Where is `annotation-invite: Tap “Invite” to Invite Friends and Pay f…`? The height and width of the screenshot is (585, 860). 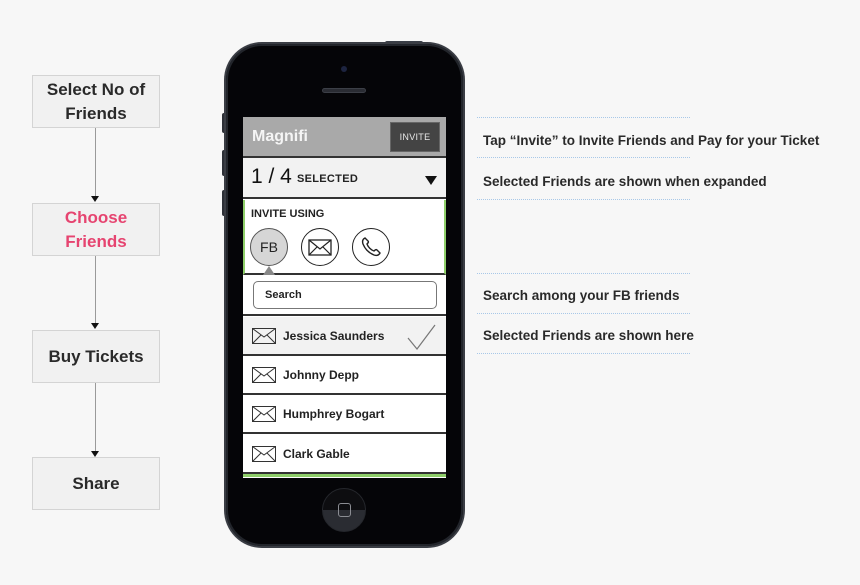 annotation-invite: Tap “Invite” to Invite Friends and Pay f… is located at coordinates (651, 140).